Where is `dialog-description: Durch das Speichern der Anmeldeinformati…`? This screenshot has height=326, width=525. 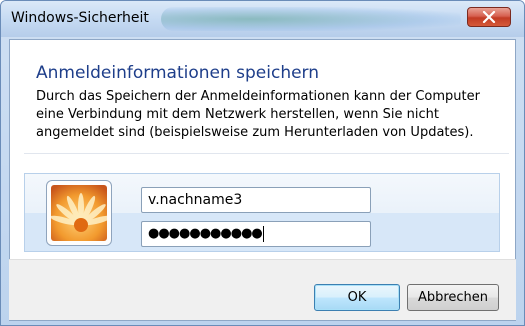 dialog-description: Durch das Speichern der Anmeldeinformati… is located at coordinates (258, 114).